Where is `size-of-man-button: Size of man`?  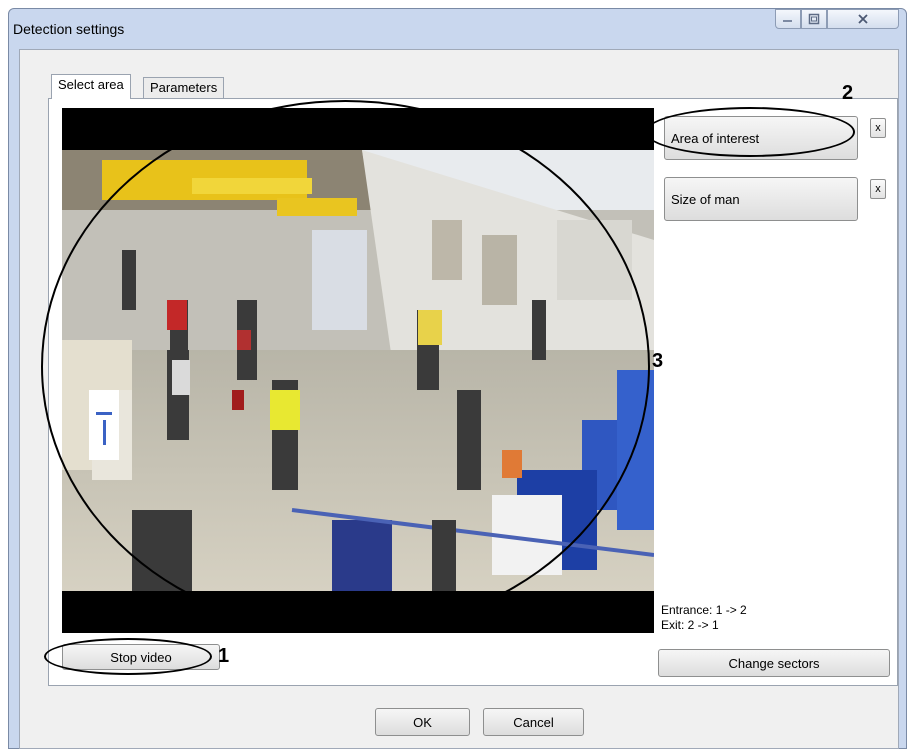 size-of-man-button: Size of man is located at coordinates (761, 199).